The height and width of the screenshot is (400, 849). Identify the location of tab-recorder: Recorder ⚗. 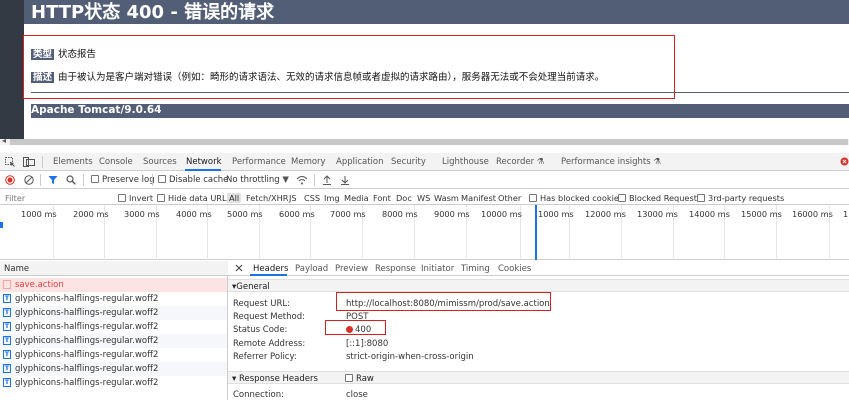
(520, 162).